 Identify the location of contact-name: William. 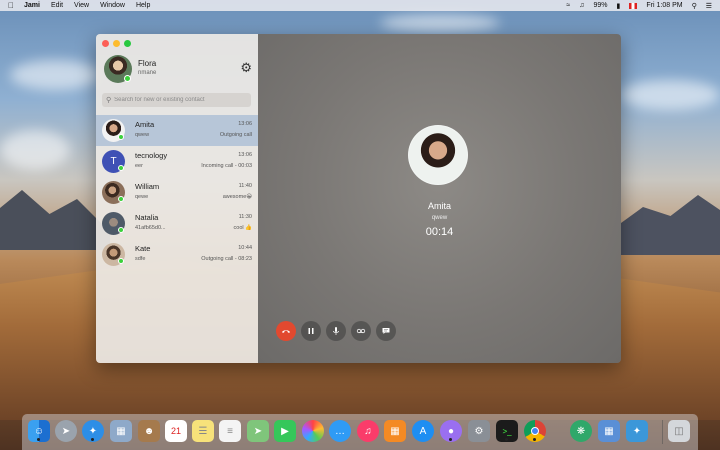
(147, 186).